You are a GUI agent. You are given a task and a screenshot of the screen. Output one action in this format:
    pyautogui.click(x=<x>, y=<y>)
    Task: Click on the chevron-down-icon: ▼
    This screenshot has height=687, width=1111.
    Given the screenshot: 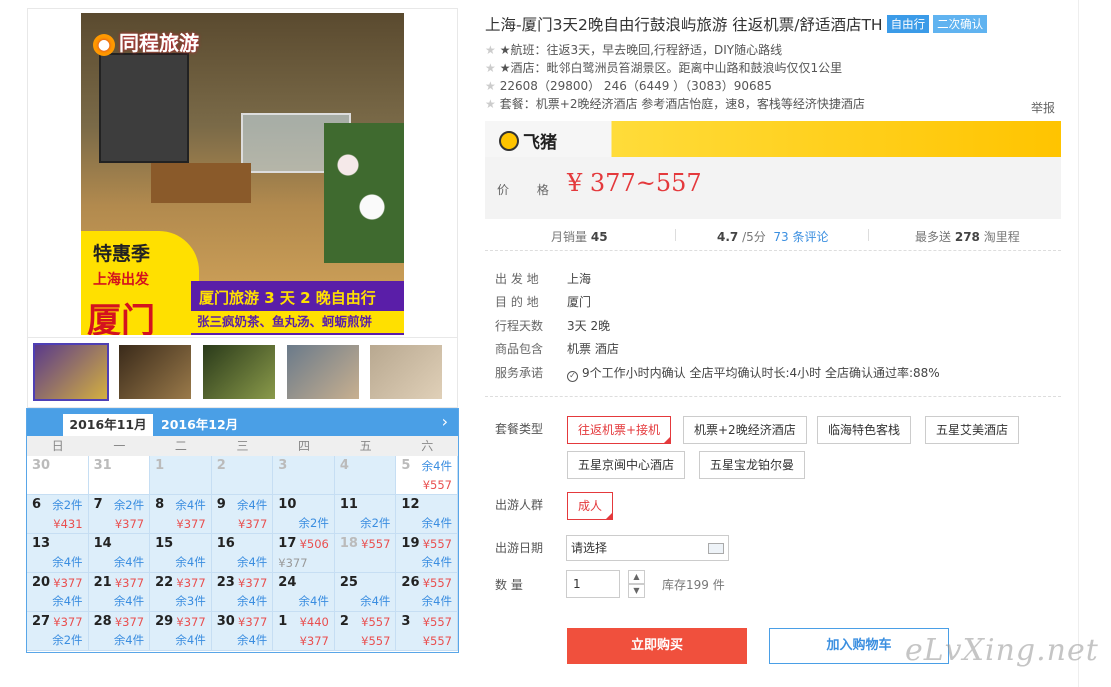 What is the action you would take?
    pyautogui.click(x=636, y=591)
    